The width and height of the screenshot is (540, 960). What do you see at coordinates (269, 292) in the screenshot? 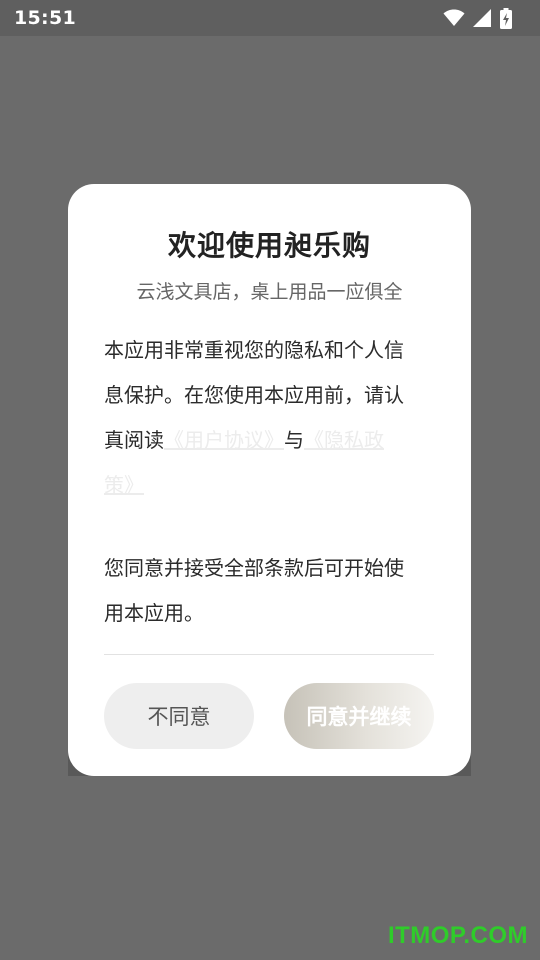
I see `dialog-subtitle: 云浅文具店，桌上用品一应俱全` at bounding box center [269, 292].